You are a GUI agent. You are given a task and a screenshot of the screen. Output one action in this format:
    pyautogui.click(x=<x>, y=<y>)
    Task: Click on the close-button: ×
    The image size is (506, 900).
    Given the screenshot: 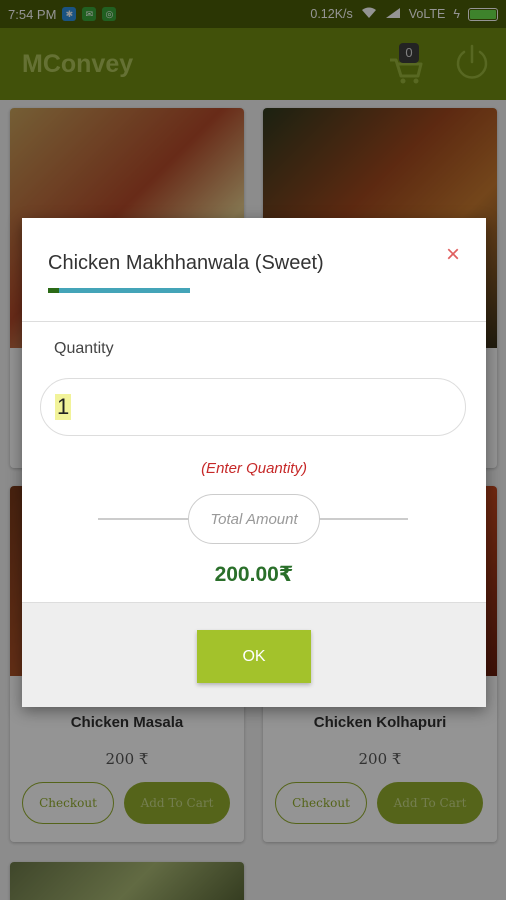 What is the action you would take?
    pyautogui.click(x=453, y=255)
    